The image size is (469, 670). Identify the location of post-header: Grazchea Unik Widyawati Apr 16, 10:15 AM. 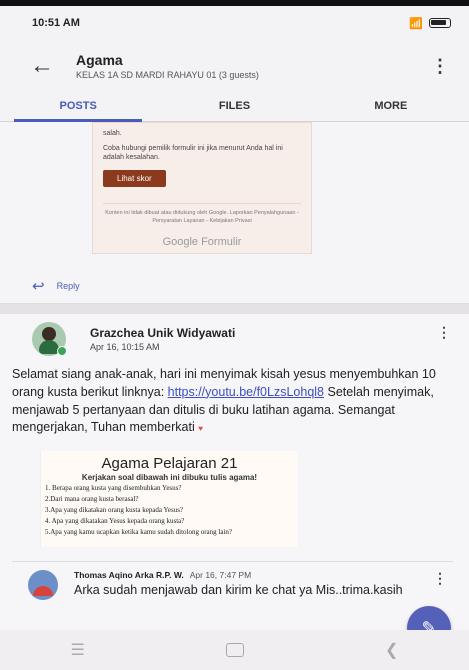
(232, 339).